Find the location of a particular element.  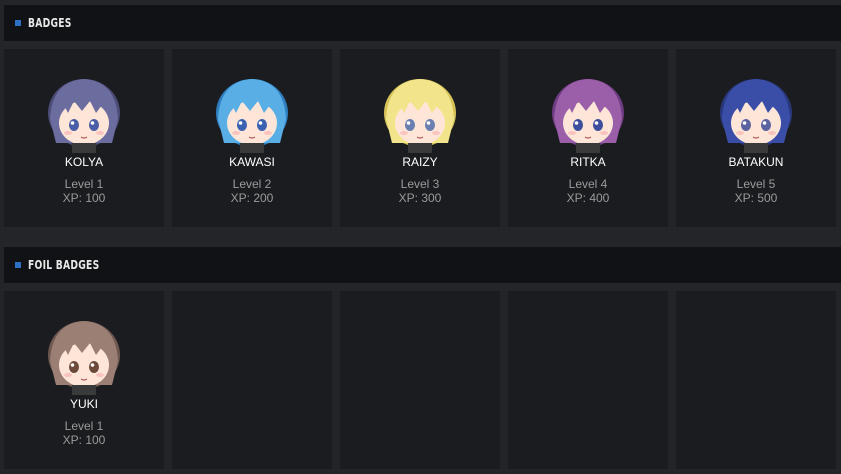

badge-level: Level 4 is located at coordinates (588, 184).